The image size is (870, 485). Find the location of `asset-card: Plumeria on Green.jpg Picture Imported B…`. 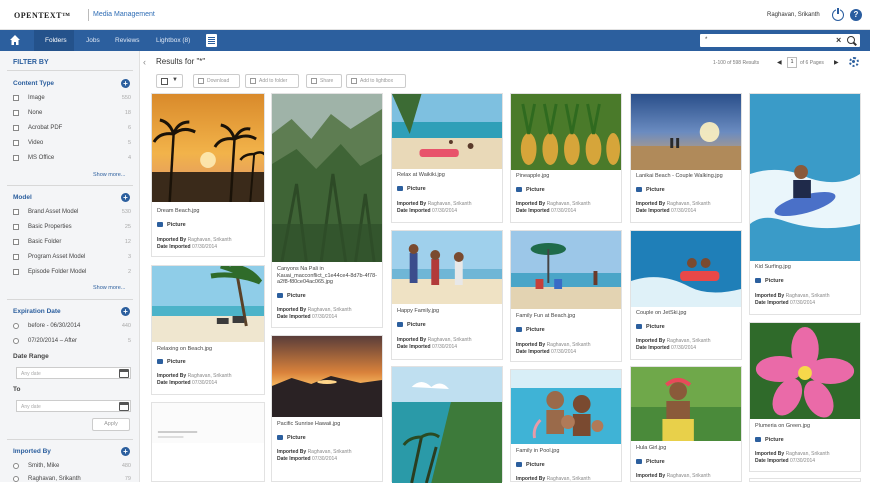

asset-card: Plumeria on Green.jpg Picture Imported B… is located at coordinates (805, 397).